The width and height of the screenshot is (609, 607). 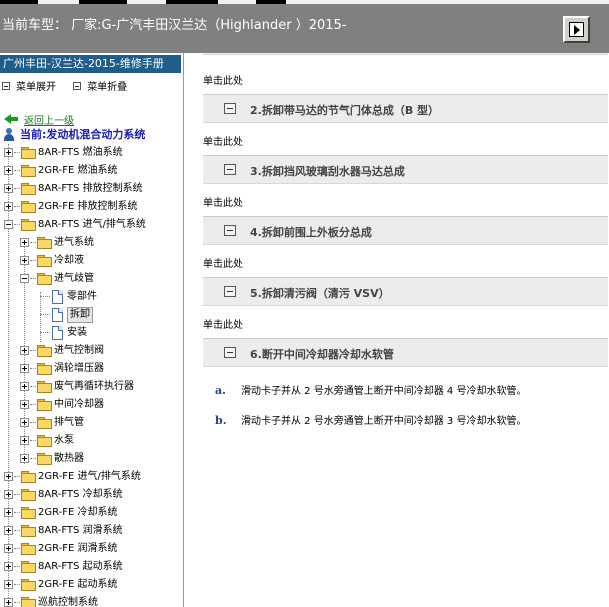 I want to click on tree-item-folder: 8AR-FTS 润滑系统, so click(x=91, y=531).